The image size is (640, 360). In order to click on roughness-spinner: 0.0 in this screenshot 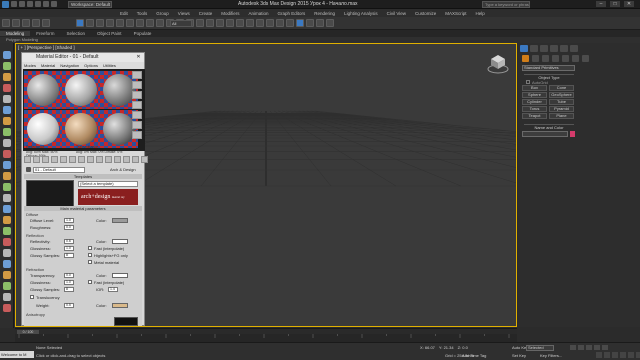, I will do `click(69, 227)`.